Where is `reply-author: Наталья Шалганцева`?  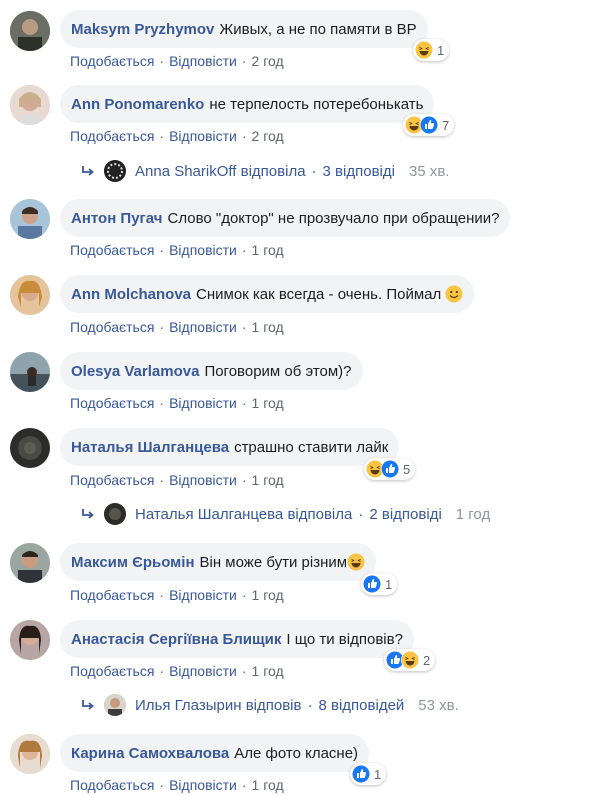
reply-author: Наталья Шалганцева is located at coordinates (209, 514).